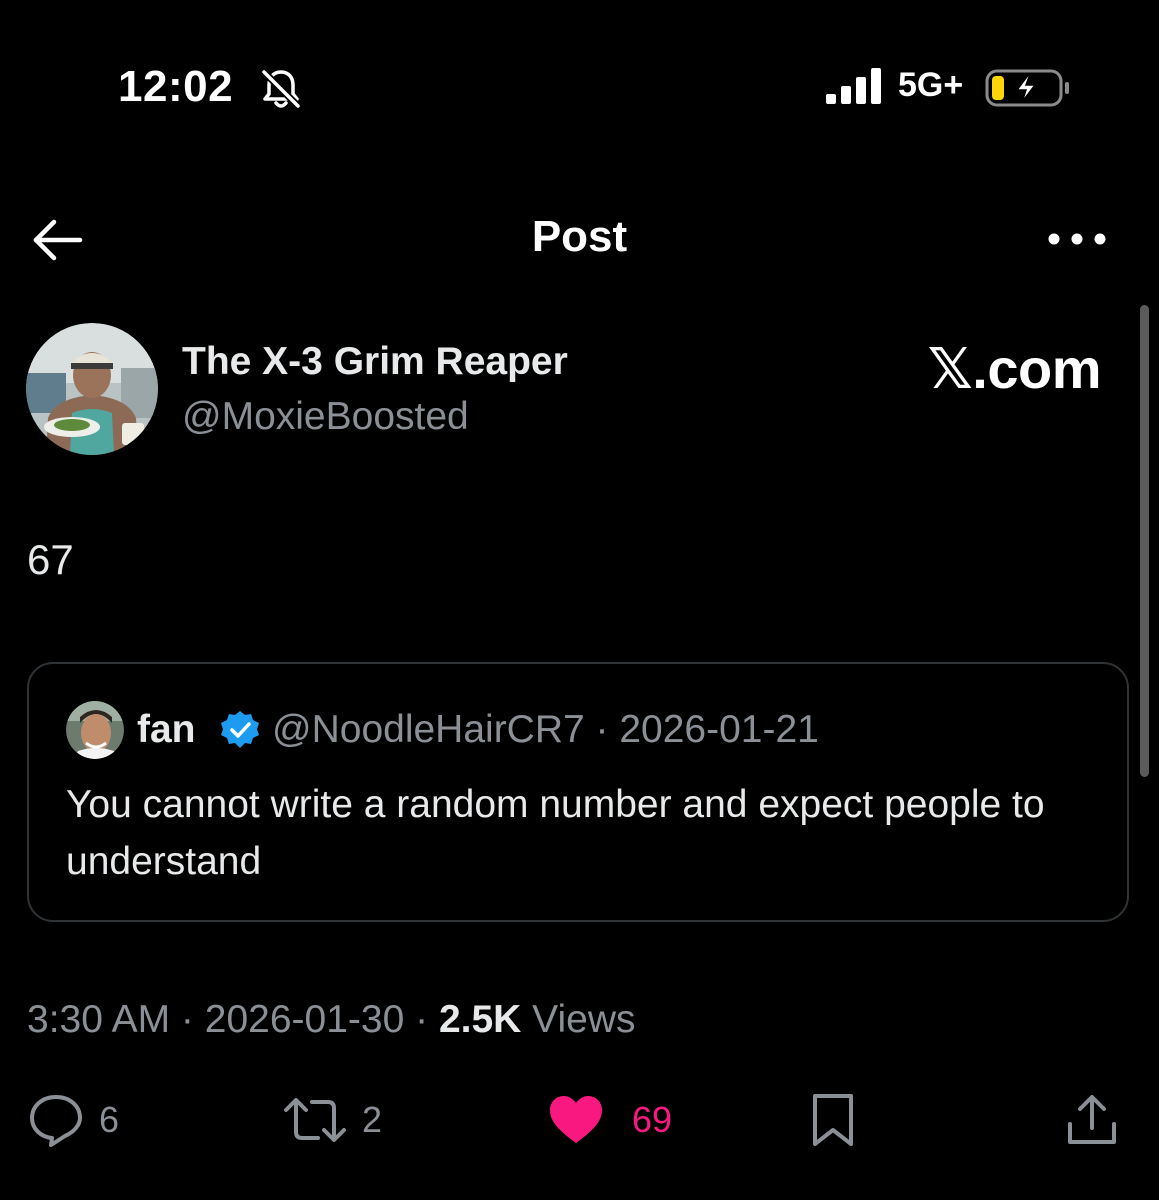 This screenshot has height=1200, width=1159. I want to click on heart-filled-icon, so click(576, 1119).